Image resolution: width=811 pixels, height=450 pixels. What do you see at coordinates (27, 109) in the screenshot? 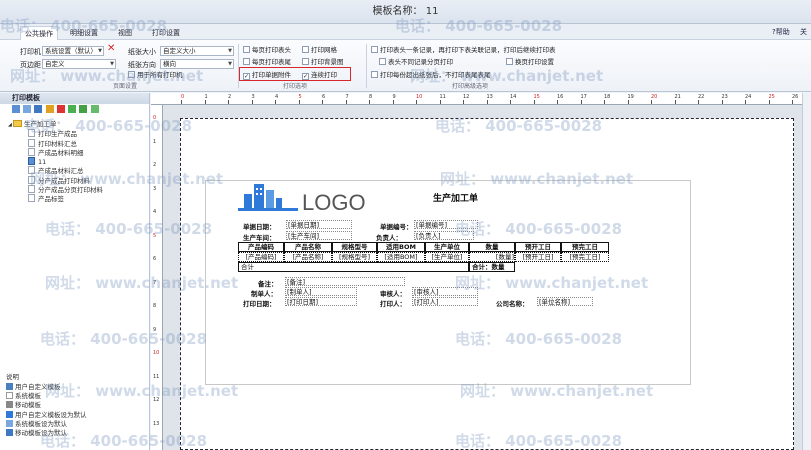
I see `save-template-icon` at bounding box center [27, 109].